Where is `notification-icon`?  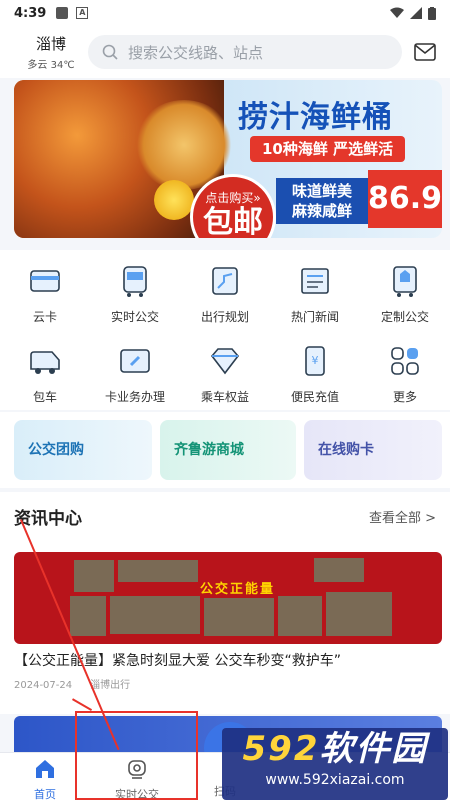
notification-icon is located at coordinates (62, 13).